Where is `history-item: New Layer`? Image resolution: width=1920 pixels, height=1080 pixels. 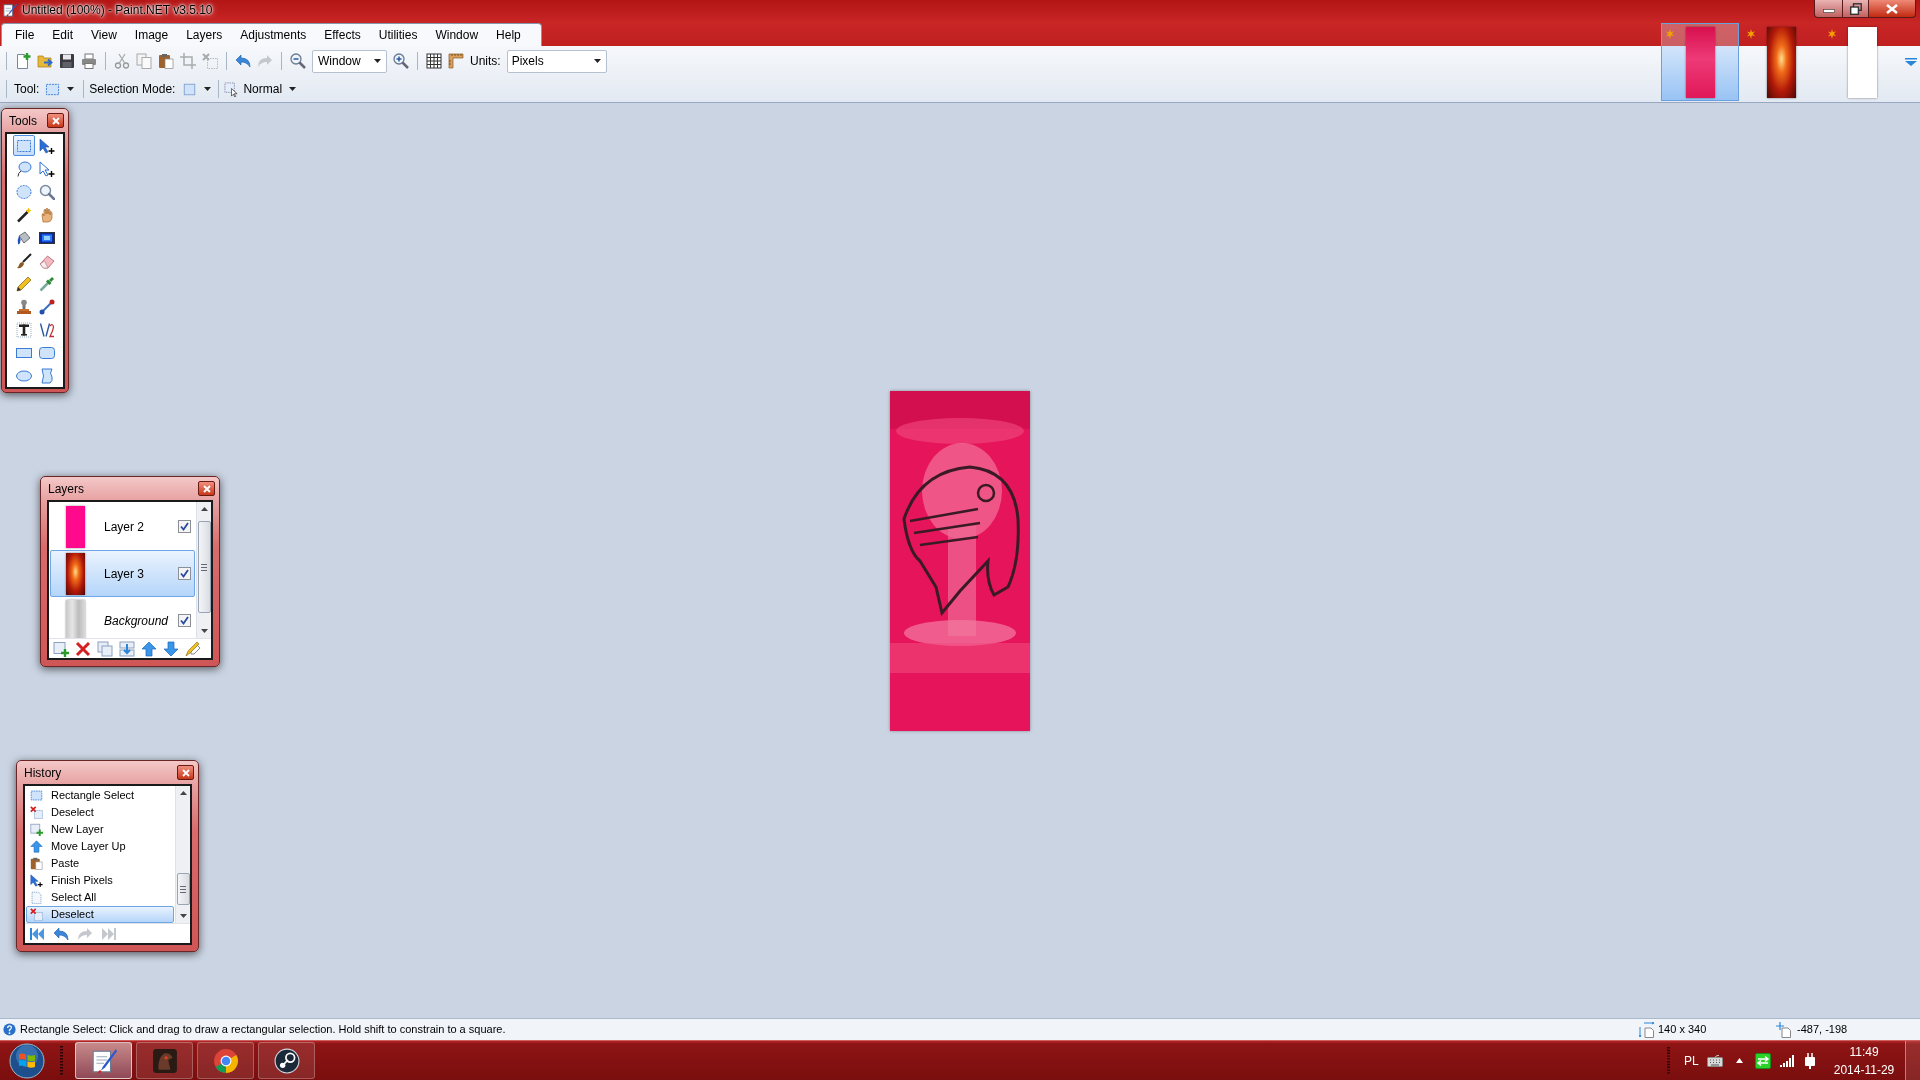
history-item: New Layer is located at coordinates (100, 829).